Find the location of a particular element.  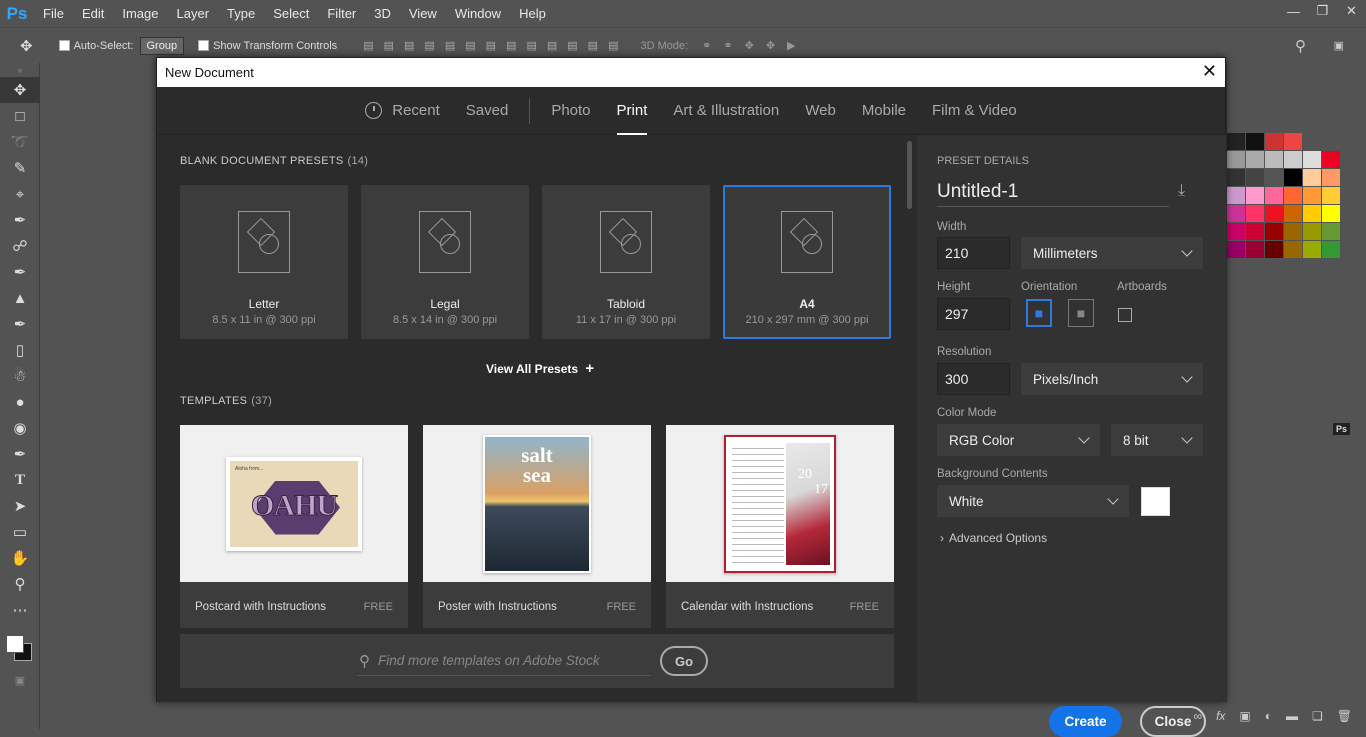

preset-letter: Letter 8.5 x 11 in @ 300 ppi is located at coordinates (264, 262).